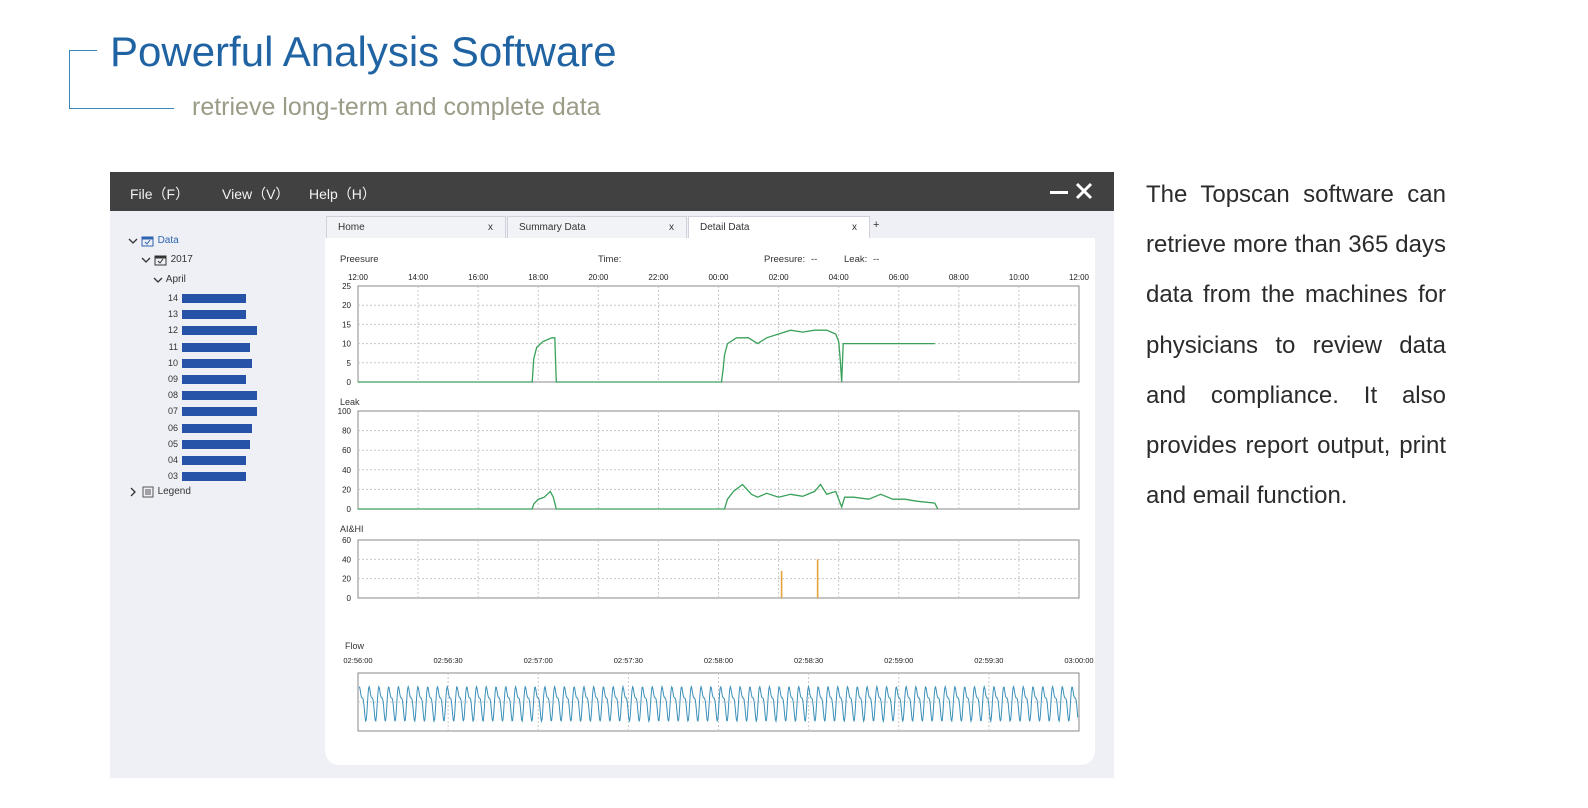  I want to click on x-tick-label: 02:58:00, so click(718, 660).